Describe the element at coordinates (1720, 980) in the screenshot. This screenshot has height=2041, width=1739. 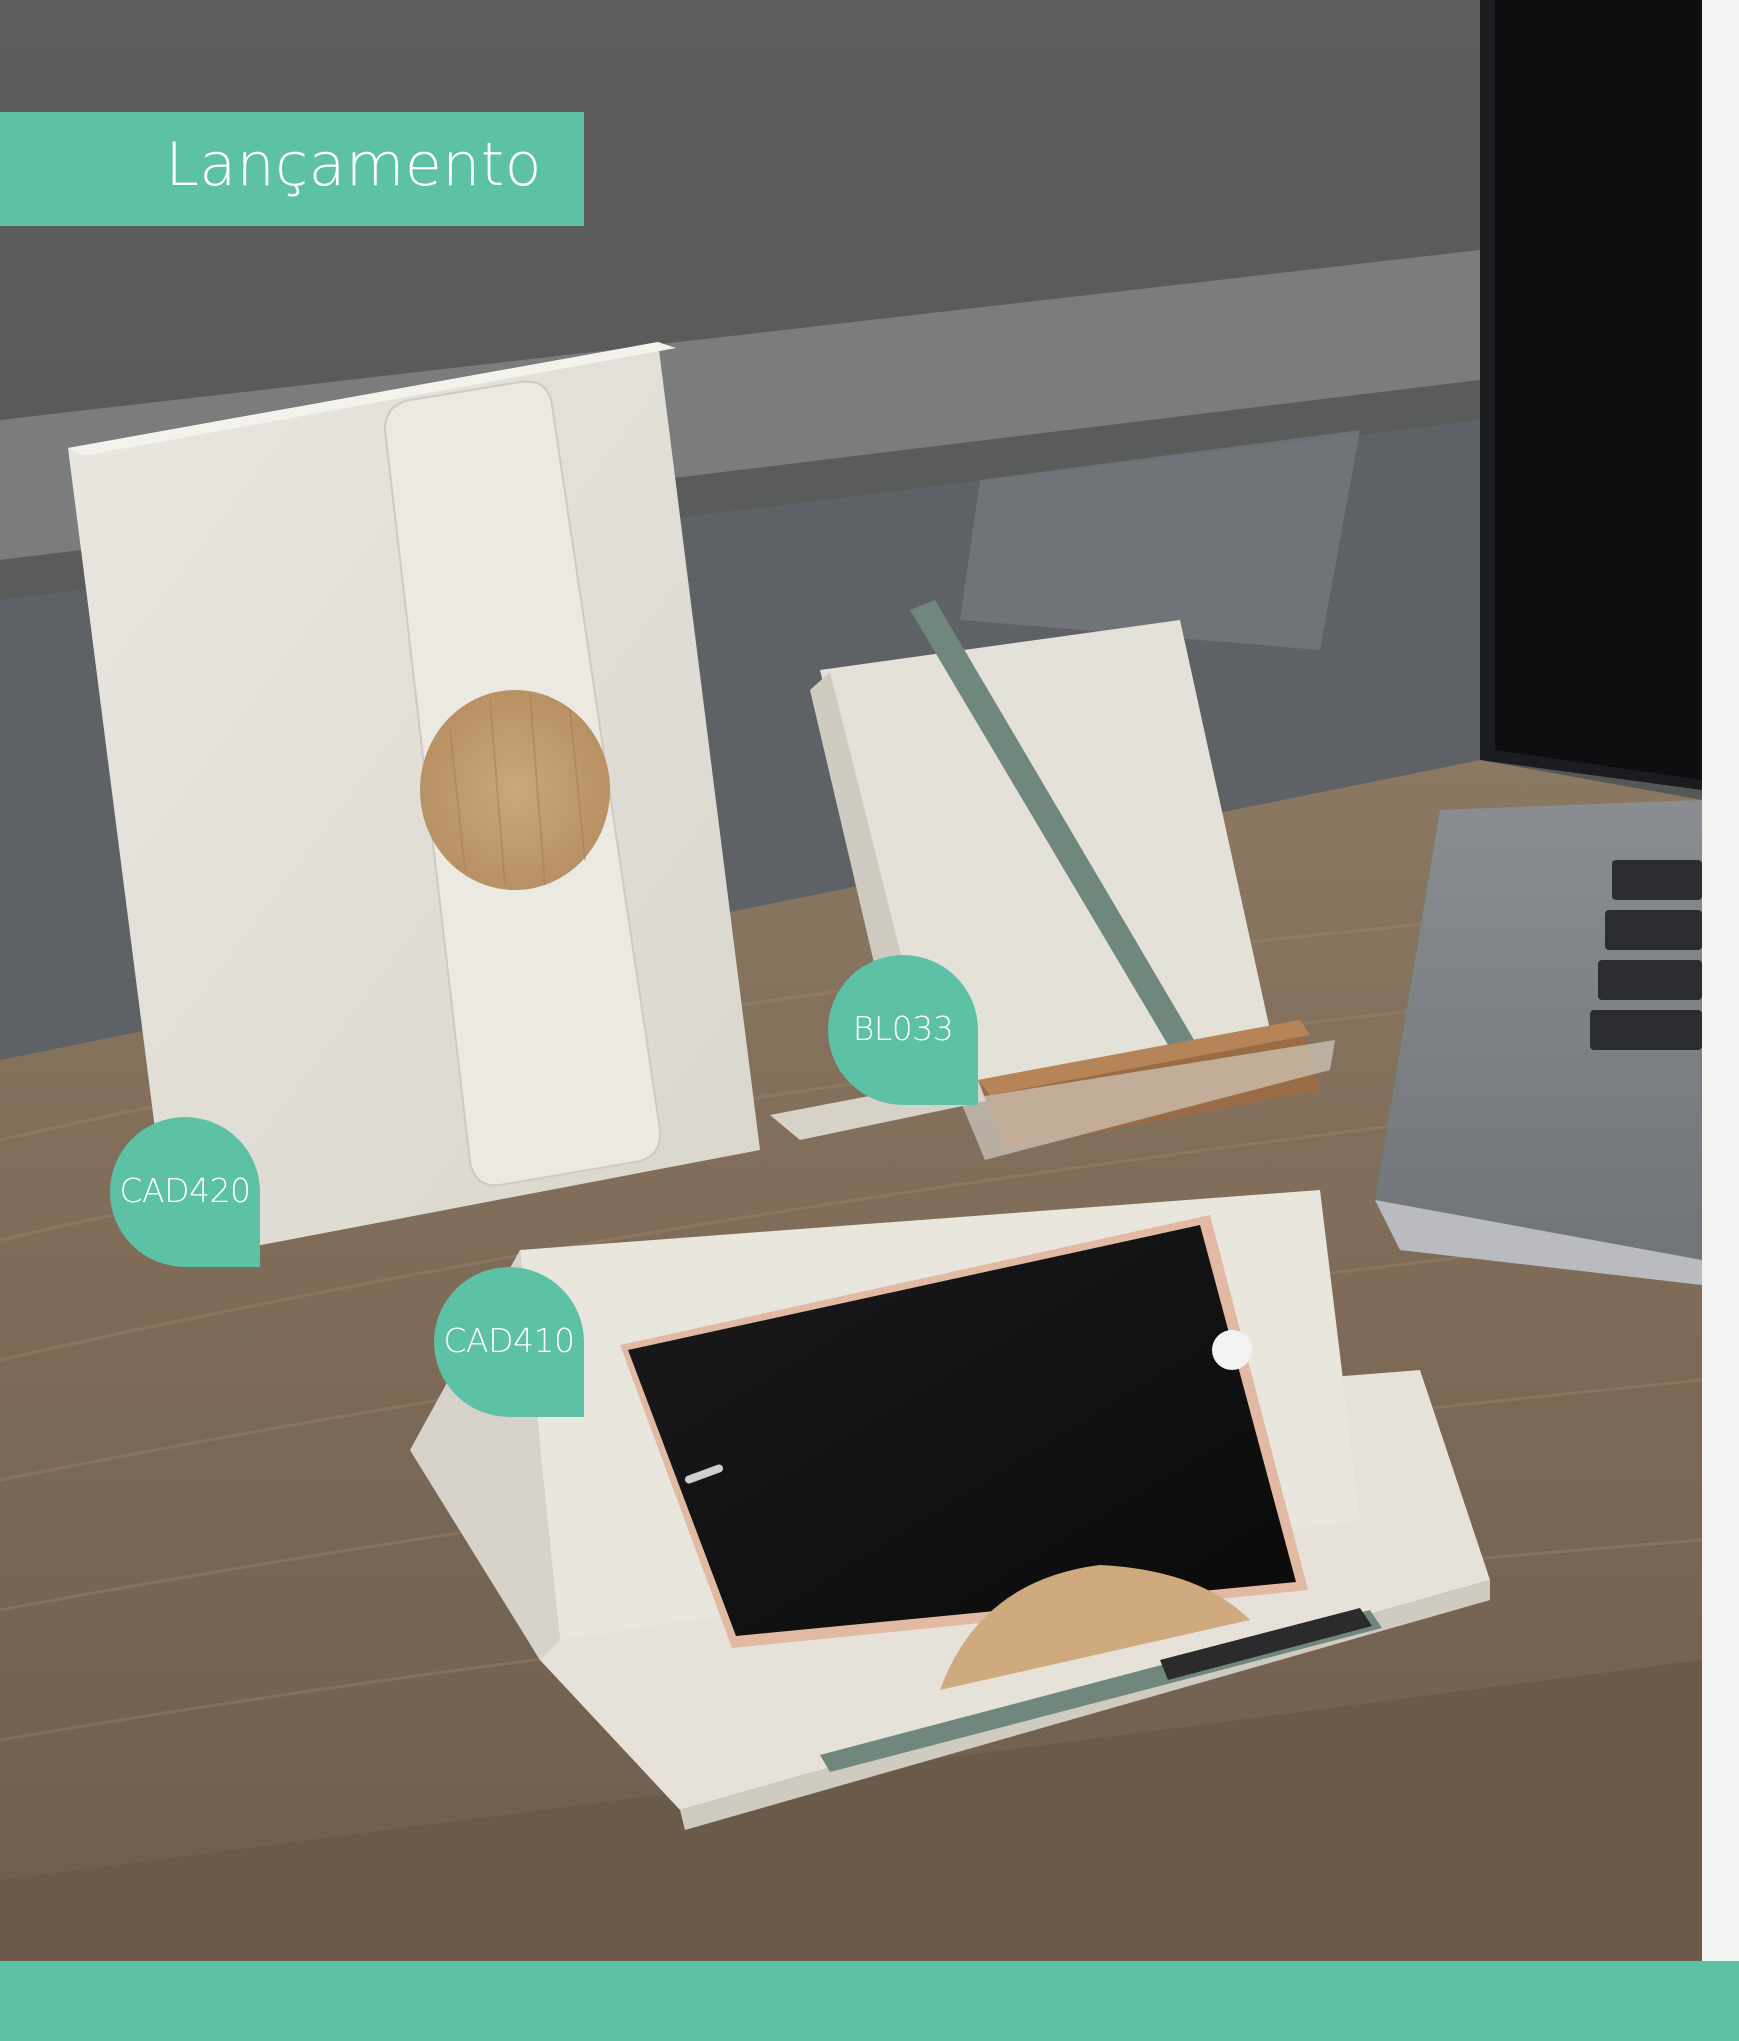
I see `page-margin` at that location.